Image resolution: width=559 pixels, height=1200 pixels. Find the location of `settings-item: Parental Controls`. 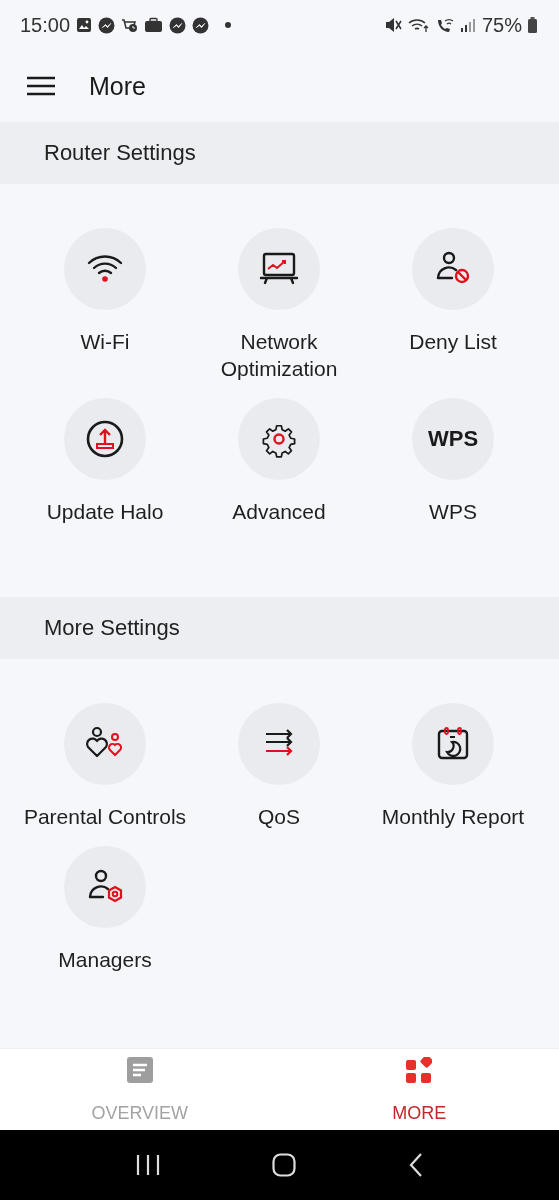

settings-item: Parental Controls is located at coordinates (105, 766).